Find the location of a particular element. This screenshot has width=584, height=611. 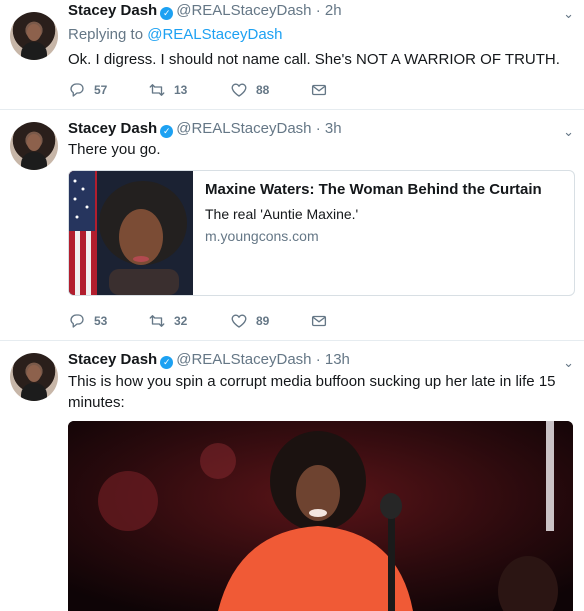

tweet-header: Stacey Dash ✓ @REALStaceyDash · 2h is located at coordinates (205, 11).